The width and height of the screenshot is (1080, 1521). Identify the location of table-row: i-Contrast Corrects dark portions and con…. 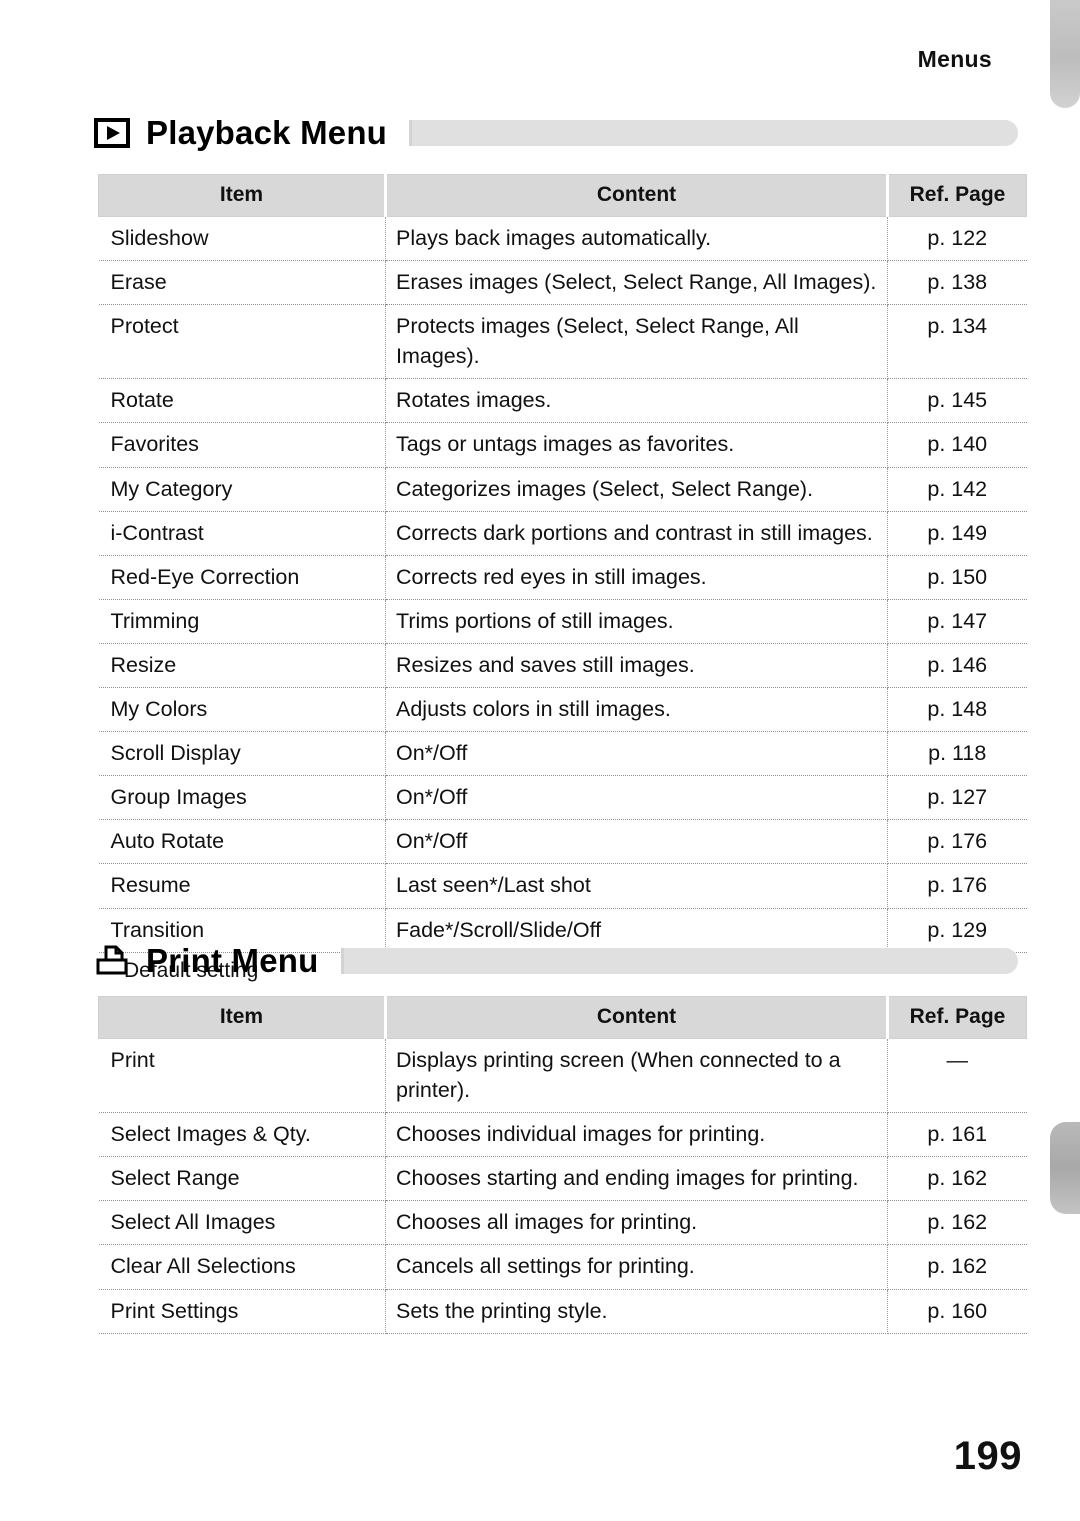
(562, 533).